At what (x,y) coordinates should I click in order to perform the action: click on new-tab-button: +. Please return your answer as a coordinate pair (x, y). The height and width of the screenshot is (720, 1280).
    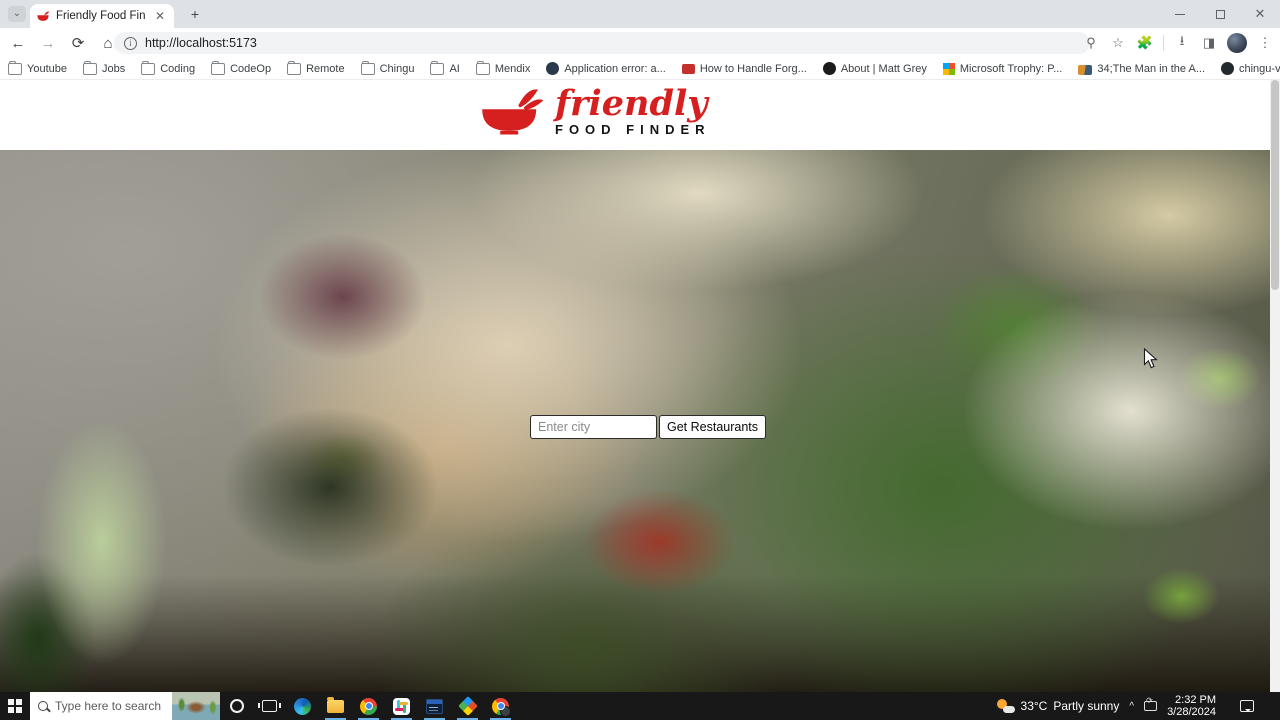
    Looking at the image, I should click on (195, 15).